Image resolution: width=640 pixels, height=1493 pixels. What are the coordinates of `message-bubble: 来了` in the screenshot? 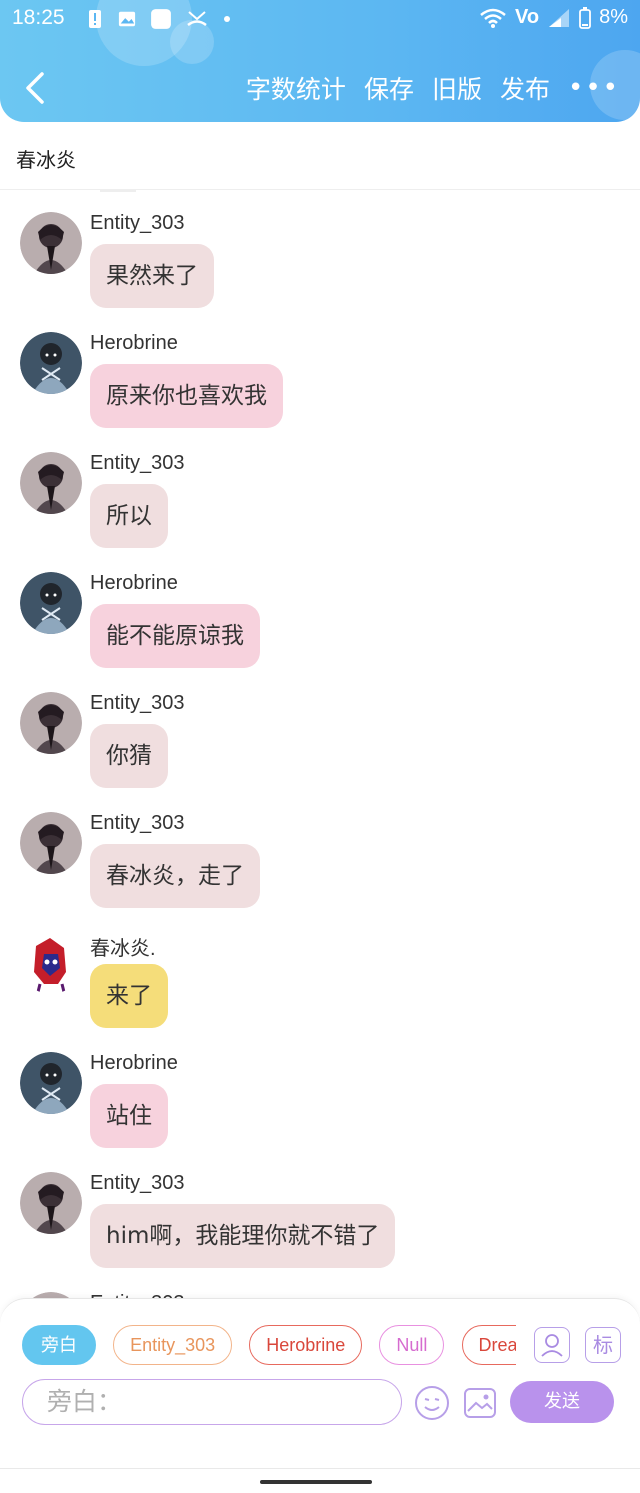 It's located at (129, 996).